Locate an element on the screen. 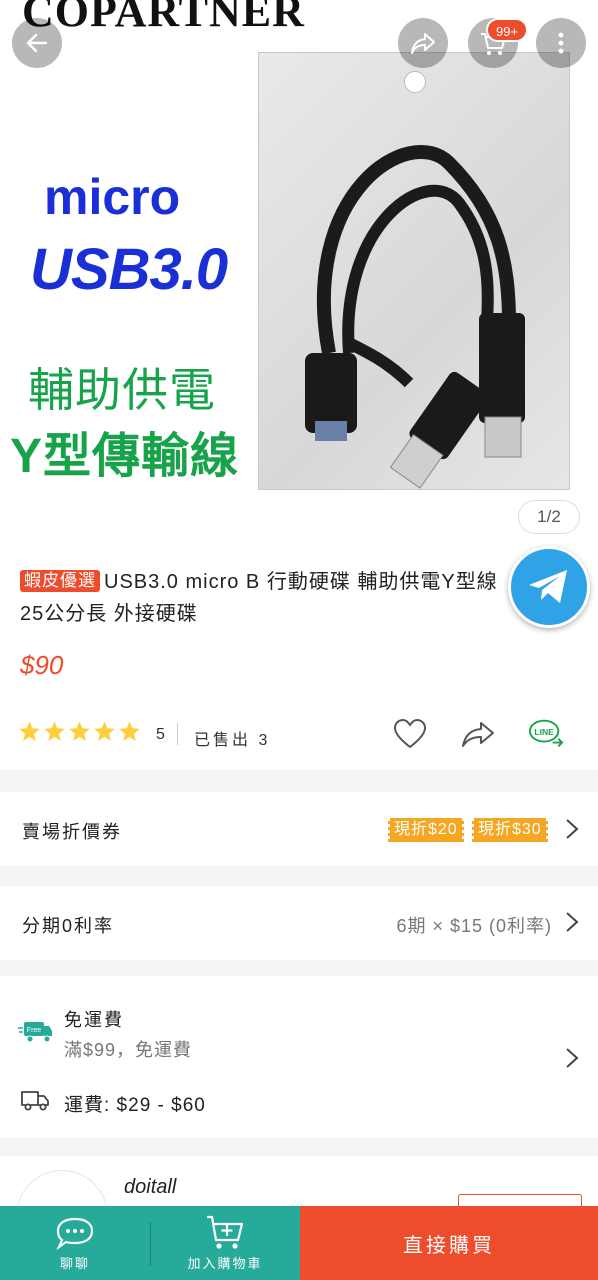 The width and height of the screenshot is (598, 1280). promo-text-micro: micro is located at coordinates (112, 197).